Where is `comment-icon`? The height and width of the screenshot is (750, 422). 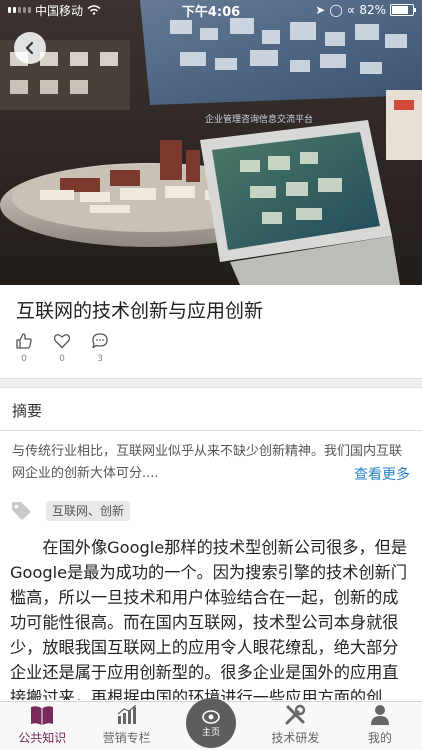 comment-icon is located at coordinates (100, 341).